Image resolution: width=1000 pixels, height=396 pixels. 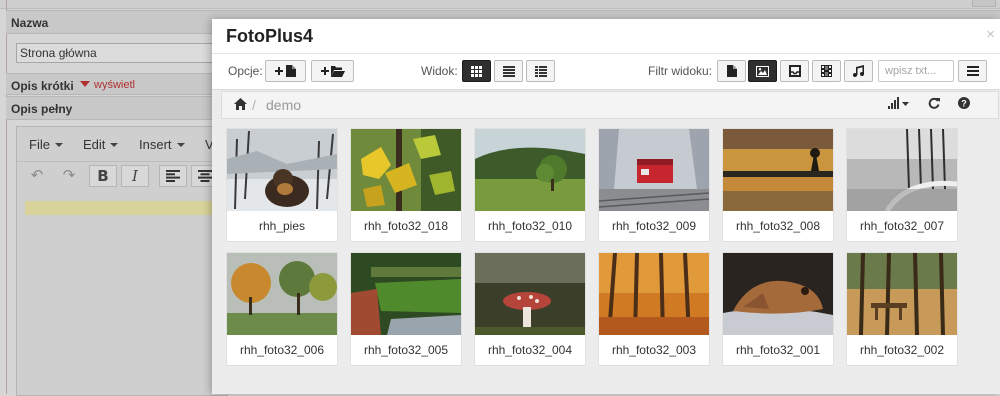 I want to click on add-file-button, so click(x=285, y=71).